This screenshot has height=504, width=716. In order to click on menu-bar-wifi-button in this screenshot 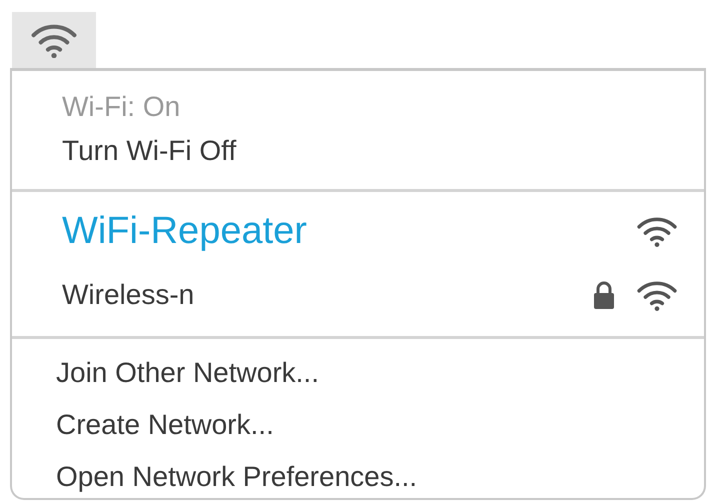, I will do `click(54, 40)`.